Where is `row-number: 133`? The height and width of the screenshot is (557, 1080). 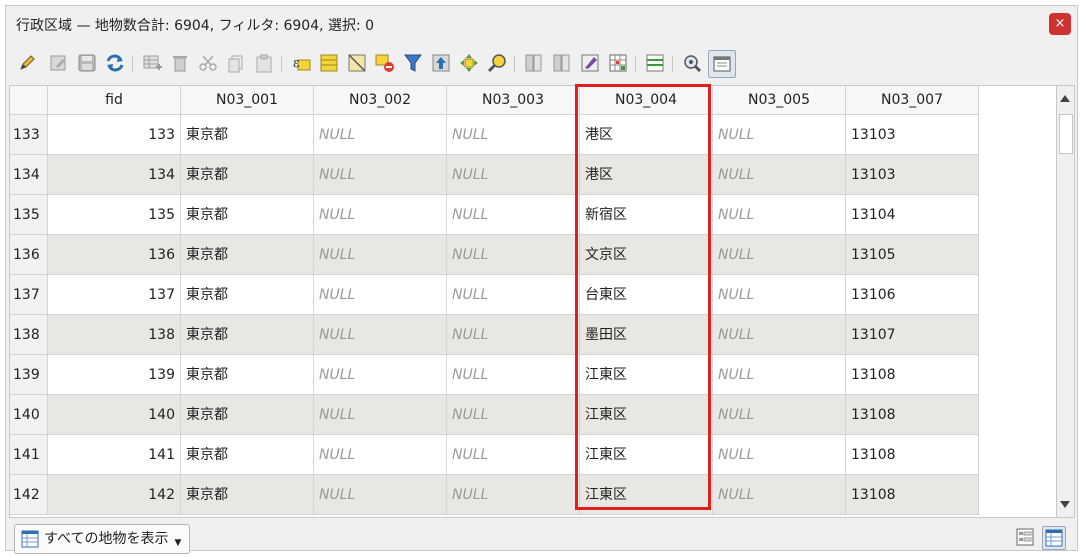 row-number: 133 is located at coordinates (29, 135).